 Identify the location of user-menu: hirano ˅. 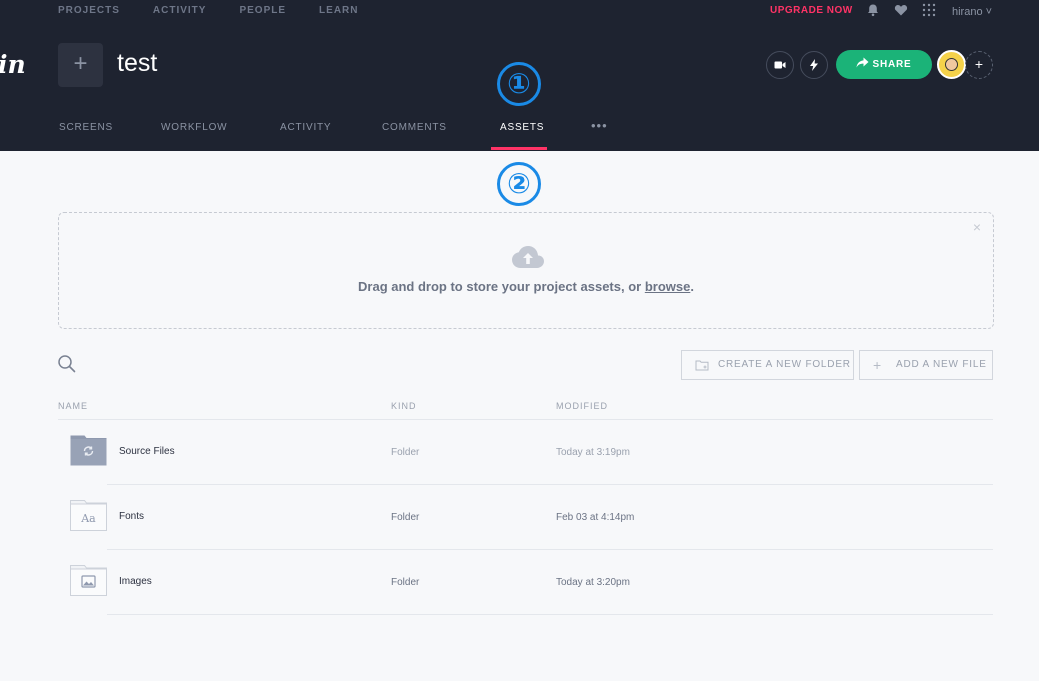
(972, 12).